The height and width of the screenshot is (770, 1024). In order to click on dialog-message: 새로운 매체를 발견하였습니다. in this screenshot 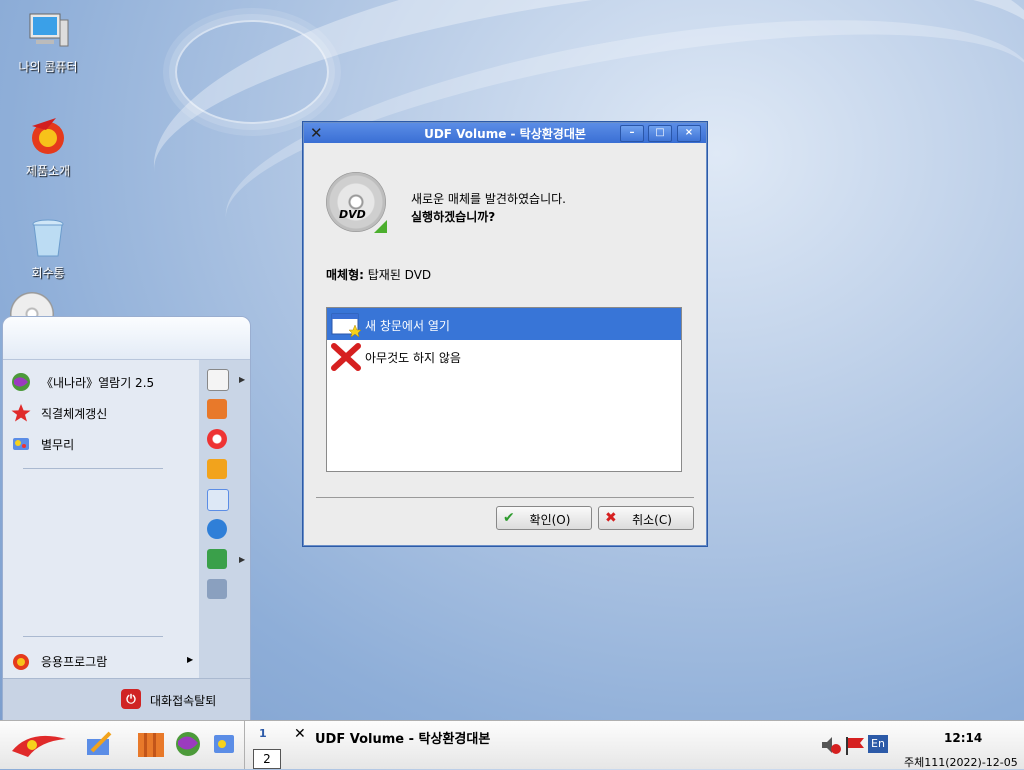, I will do `click(488, 199)`.